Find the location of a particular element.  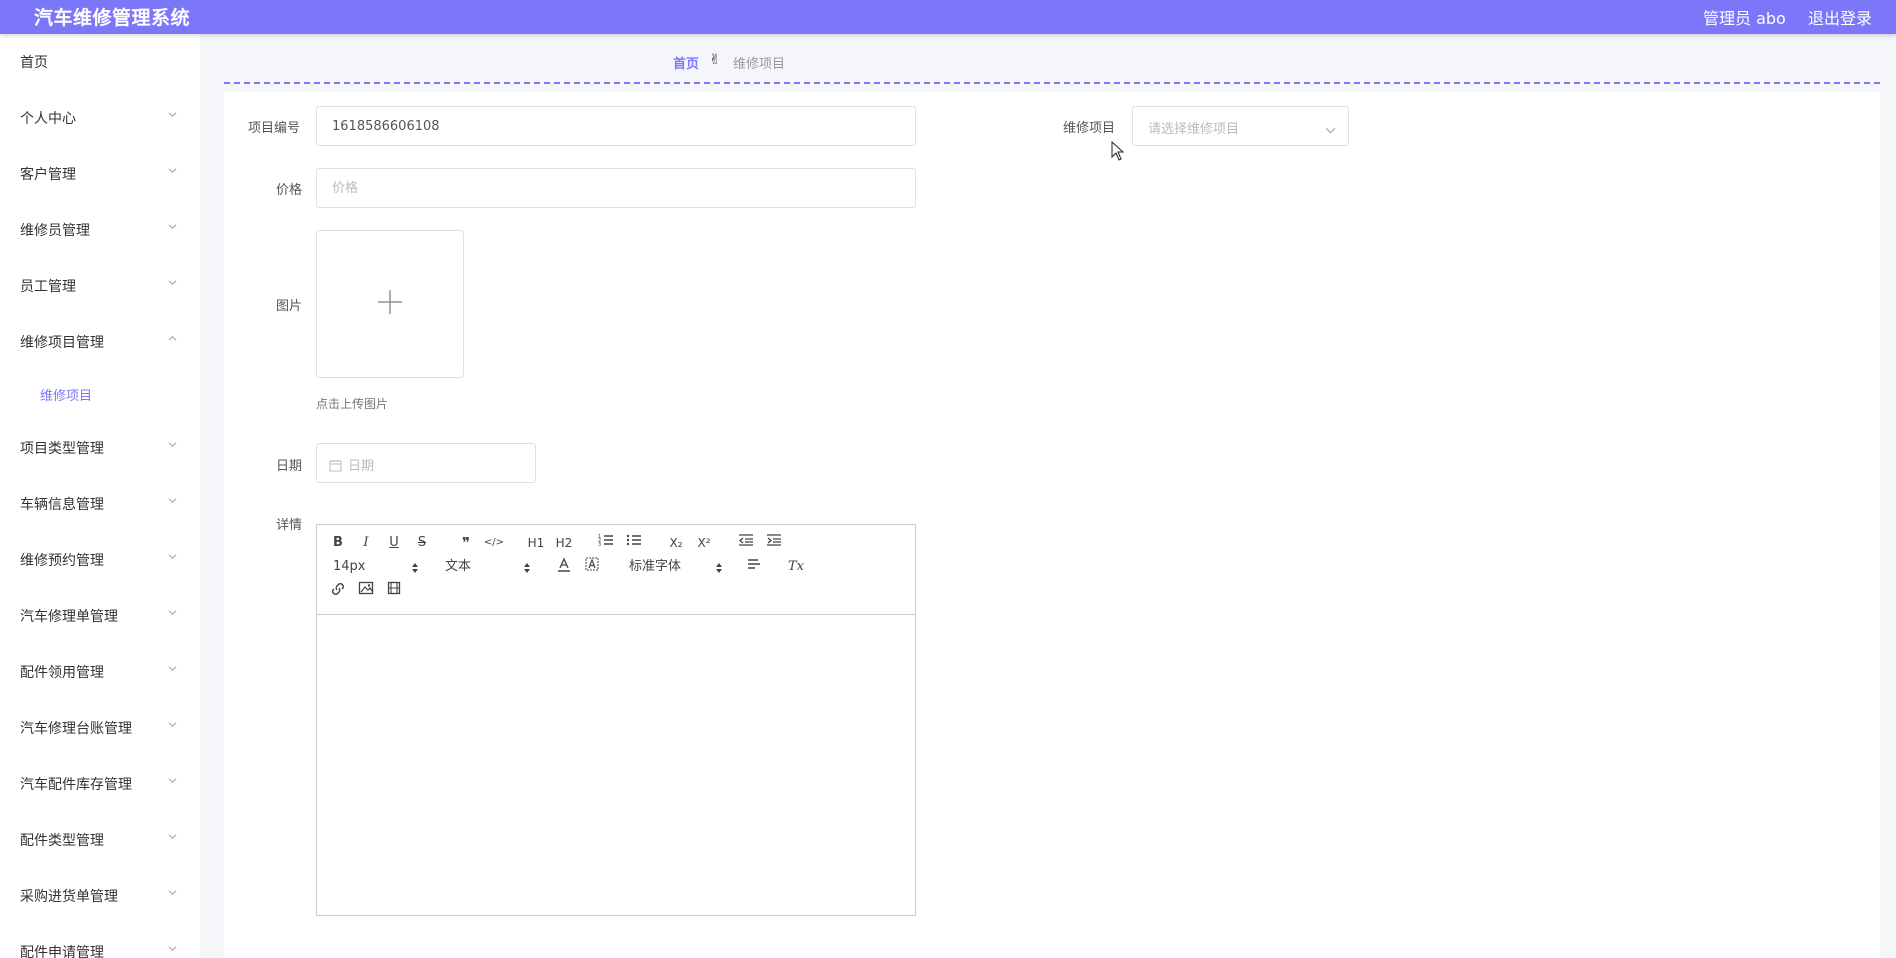

sidebar-item-repairers: 维修员管理 is located at coordinates (100, 230).